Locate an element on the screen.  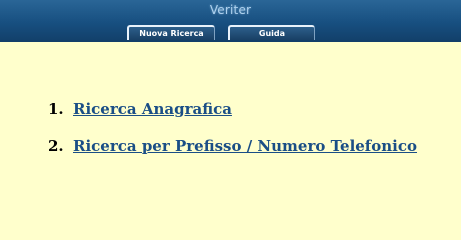
list-number: 2. is located at coordinates (56, 146).